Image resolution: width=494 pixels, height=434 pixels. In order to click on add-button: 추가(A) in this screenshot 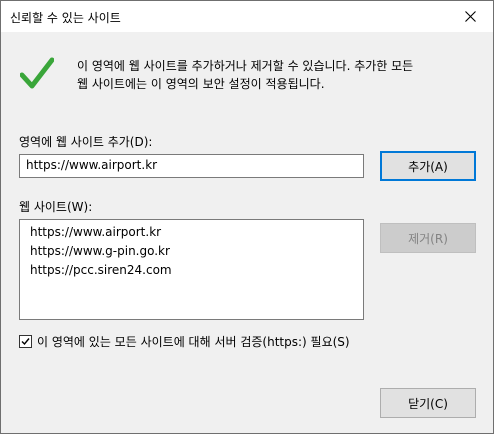, I will do `click(428, 166)`.